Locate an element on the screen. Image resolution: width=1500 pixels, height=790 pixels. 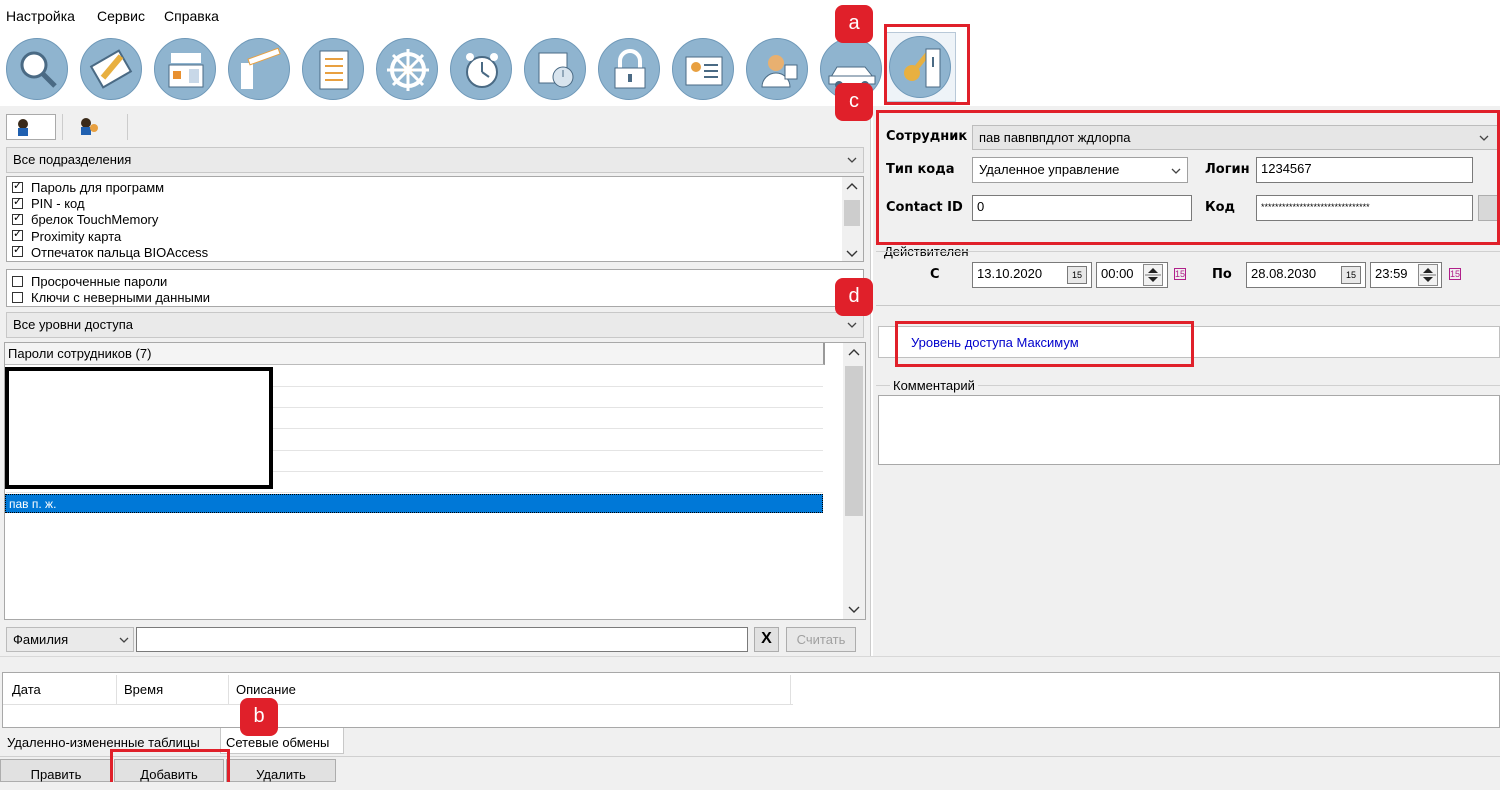
selected-row-label: пав п. ж. is located at coordinates (33, 504).